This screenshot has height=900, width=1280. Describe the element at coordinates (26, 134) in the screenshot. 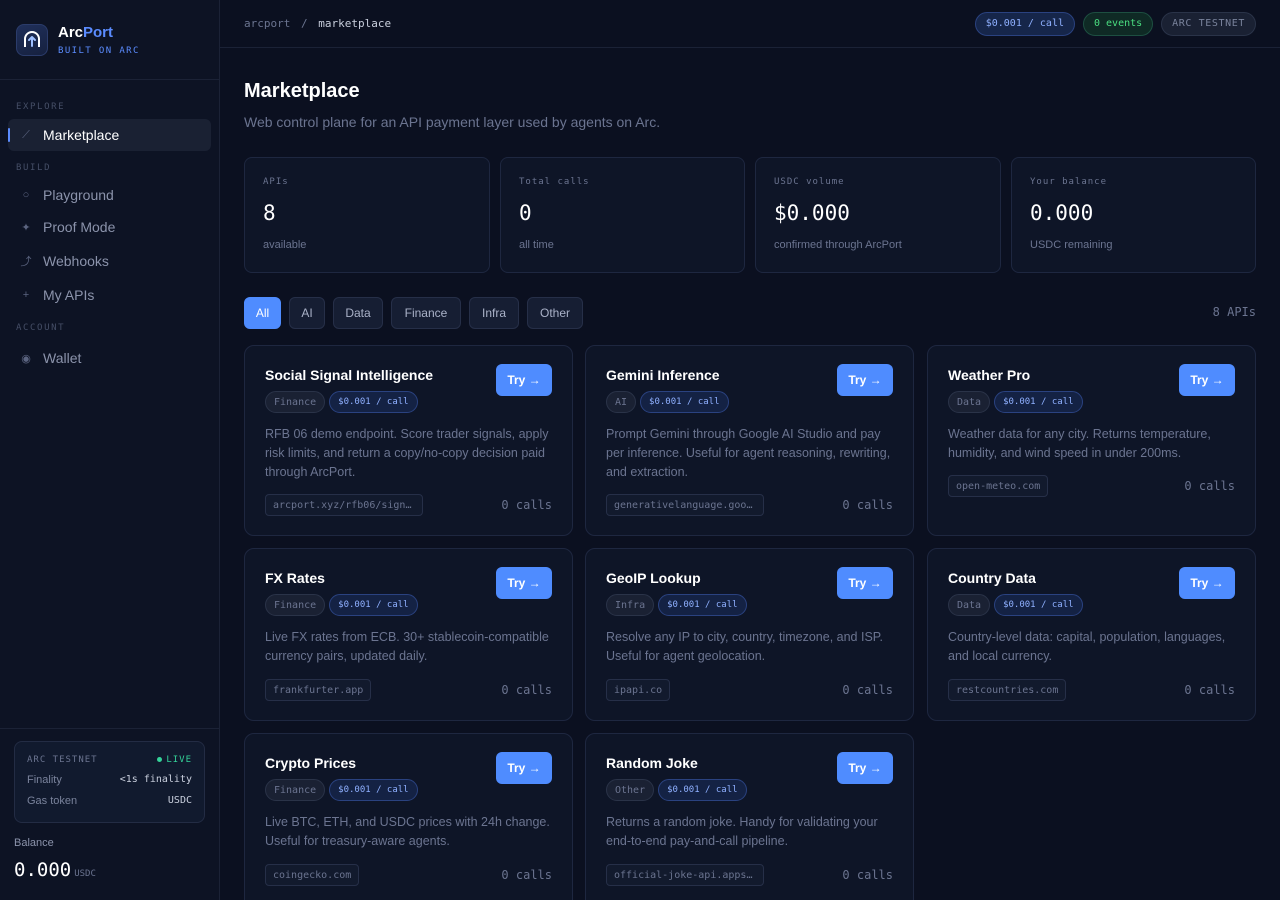

I see `rocket-icon: ⟋` at that location.